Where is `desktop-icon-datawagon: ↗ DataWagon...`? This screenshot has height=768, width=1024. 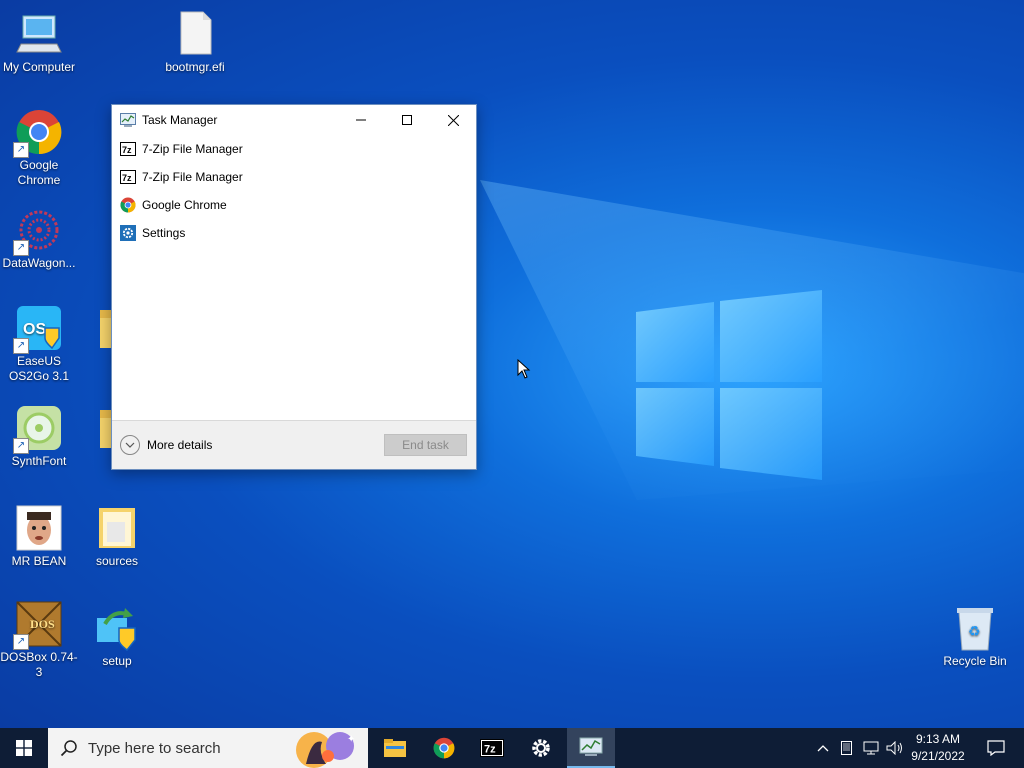 desktop-icon-datawagon: ↗ DataWagon... is located at coordinates (39, 238).